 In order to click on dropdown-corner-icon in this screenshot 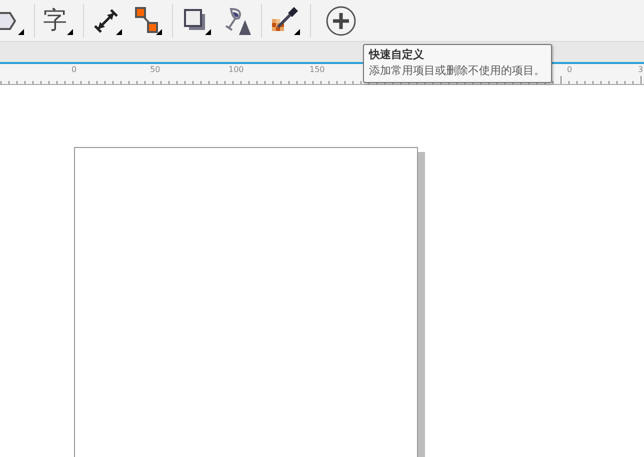, I will do `click(70, 31)`.